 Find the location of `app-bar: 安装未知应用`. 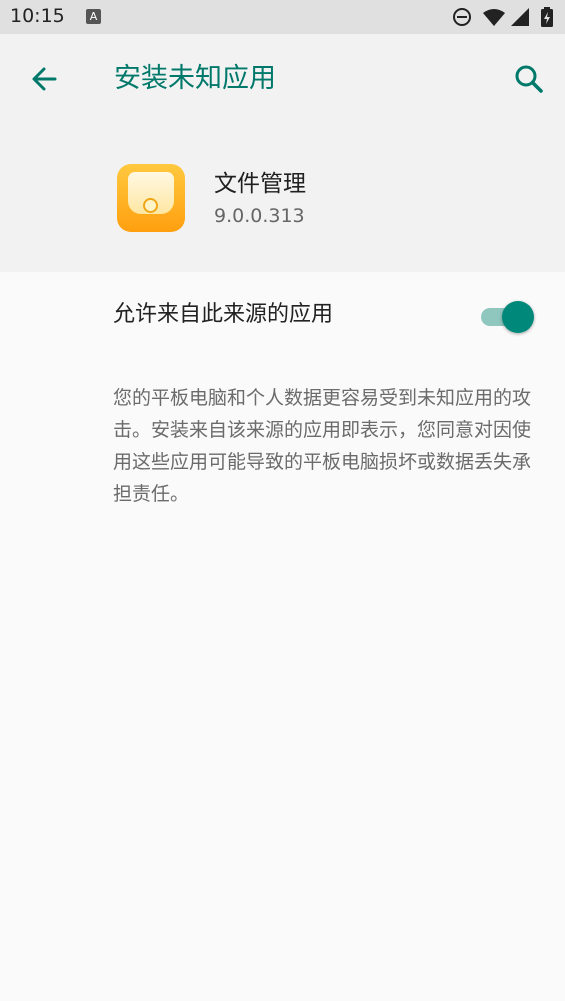

app-bar: 安装未知应用 is located at coordinates (282, 79).